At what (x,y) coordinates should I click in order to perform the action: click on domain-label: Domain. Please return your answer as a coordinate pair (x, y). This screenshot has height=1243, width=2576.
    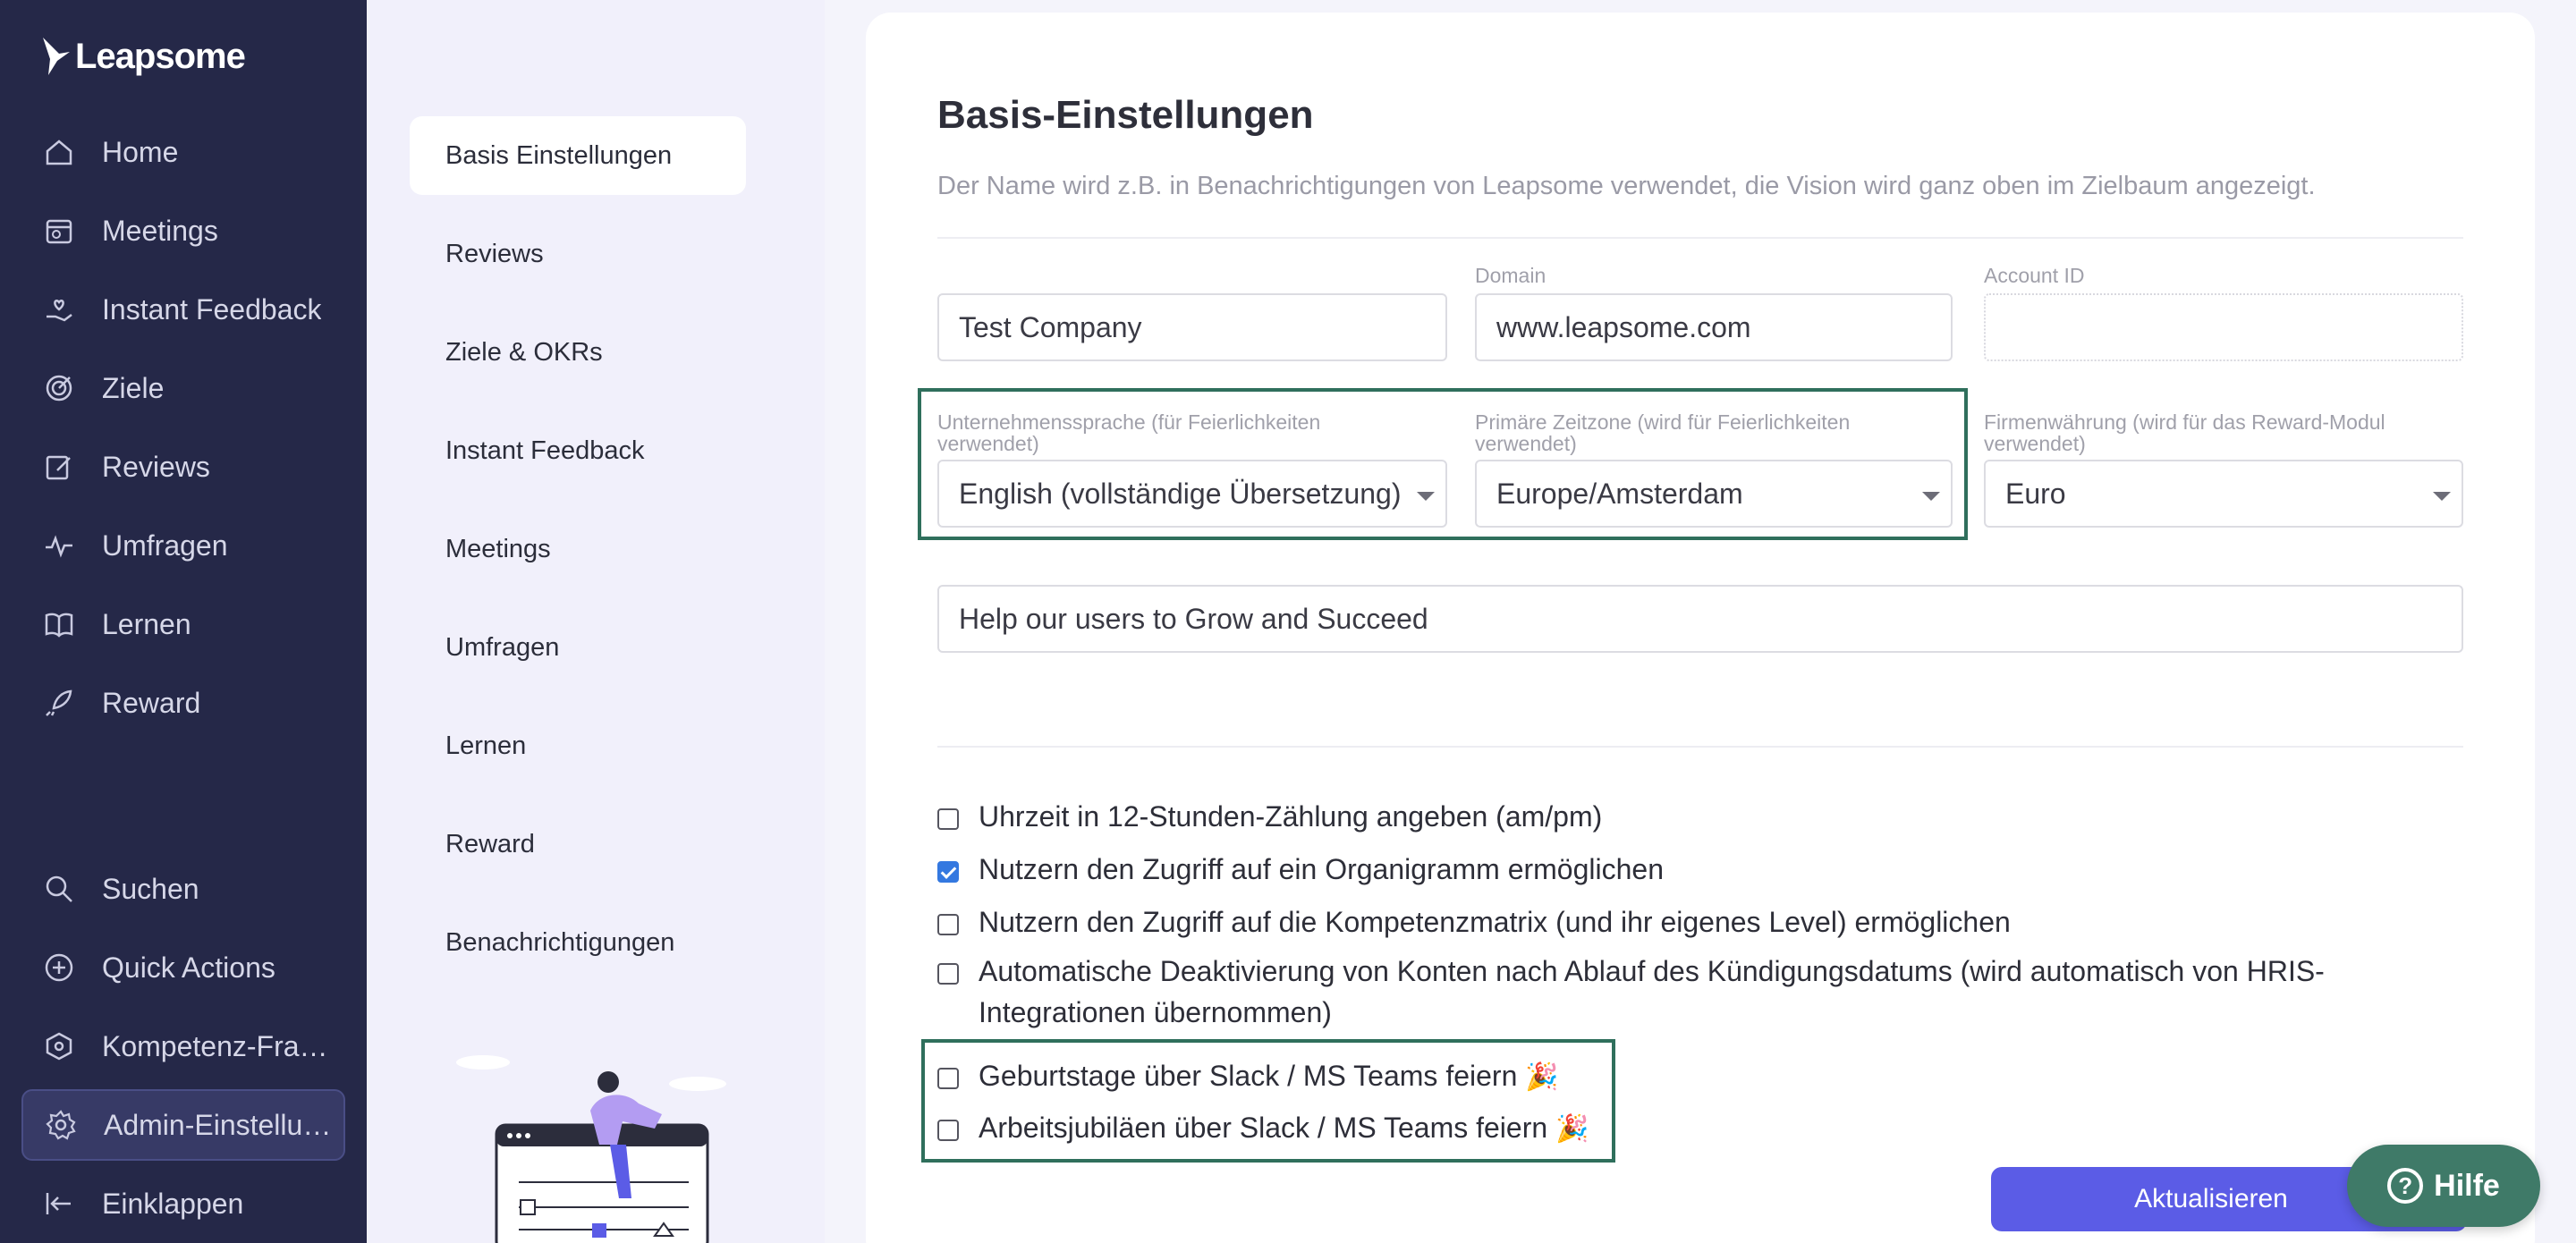
    Looking at the image, I should click on (1510, 275).